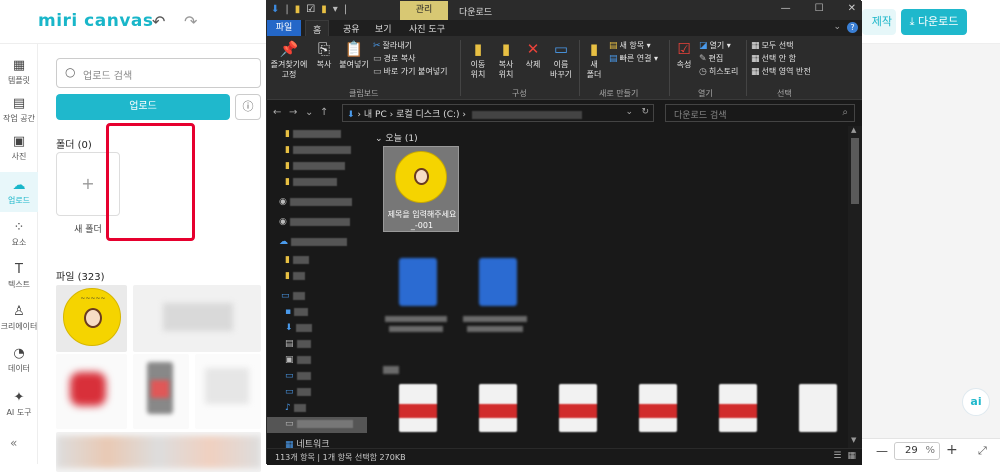 Image resolution: width=1000 pixels, height=472 pixels. I want to click on select-none-button: ▦ 선택 안 함, so click(773, 59).